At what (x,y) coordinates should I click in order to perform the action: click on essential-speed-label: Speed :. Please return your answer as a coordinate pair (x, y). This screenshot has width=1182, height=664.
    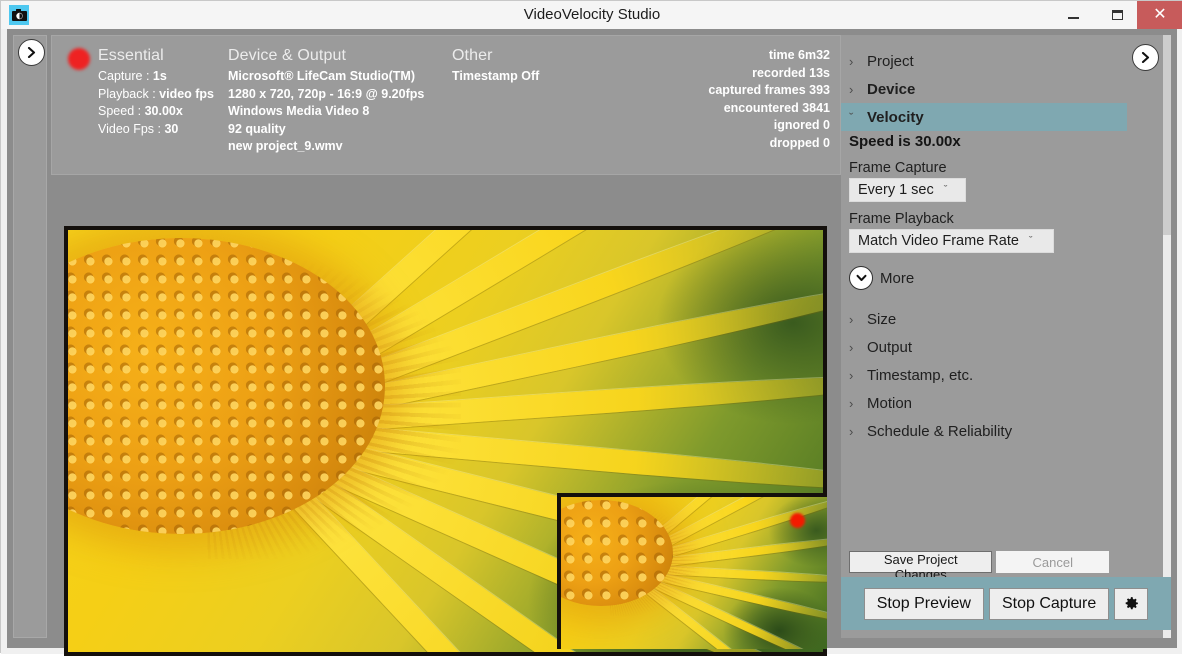
    Looking at the image, I should click on (121, 111).